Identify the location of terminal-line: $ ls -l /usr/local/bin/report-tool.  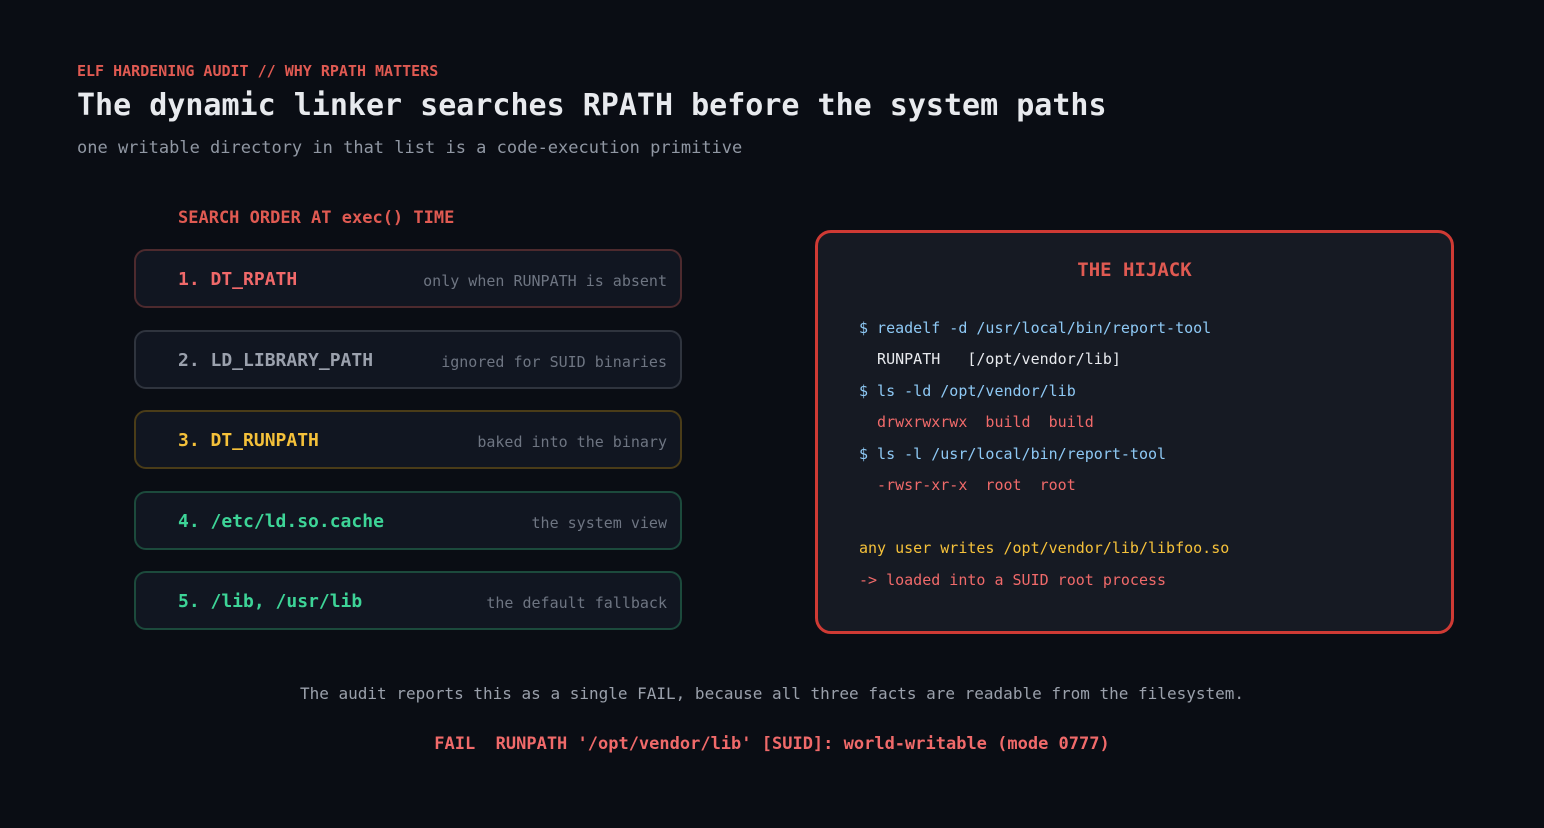
(1013, 454).